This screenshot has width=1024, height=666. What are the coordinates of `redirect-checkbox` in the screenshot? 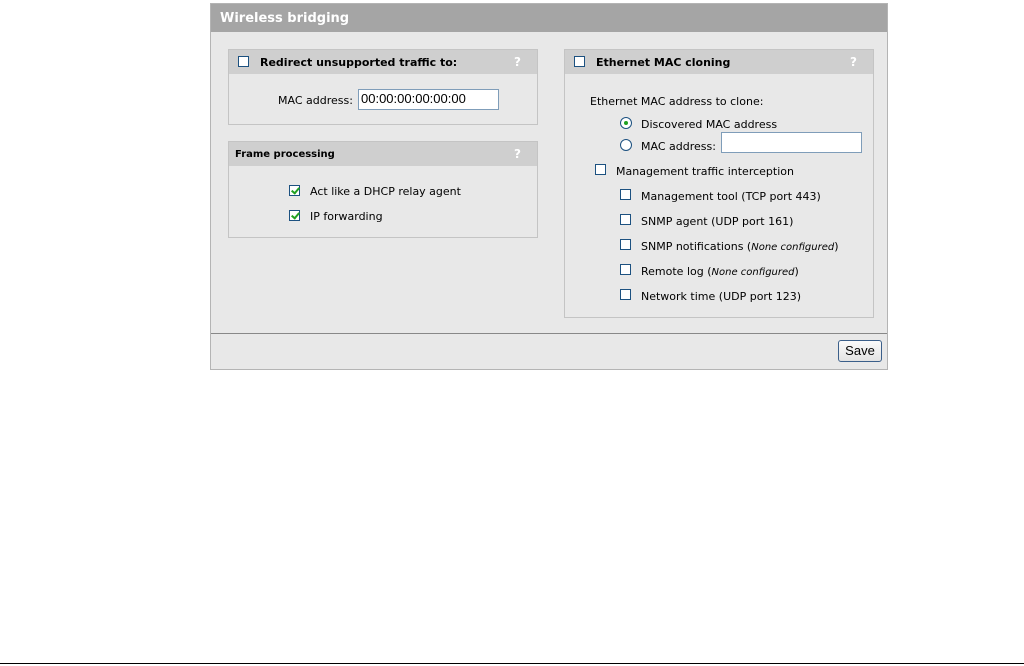 It's located at (243, 61).